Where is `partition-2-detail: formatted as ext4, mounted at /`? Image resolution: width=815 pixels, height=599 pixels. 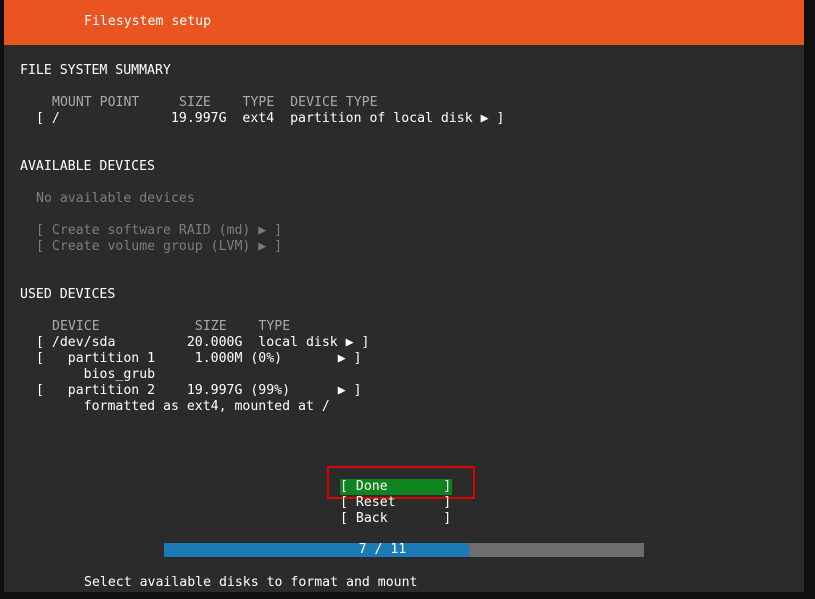 partition-2-detail: formatted as ext4, mounted at / is located at coordinates (183, 406).